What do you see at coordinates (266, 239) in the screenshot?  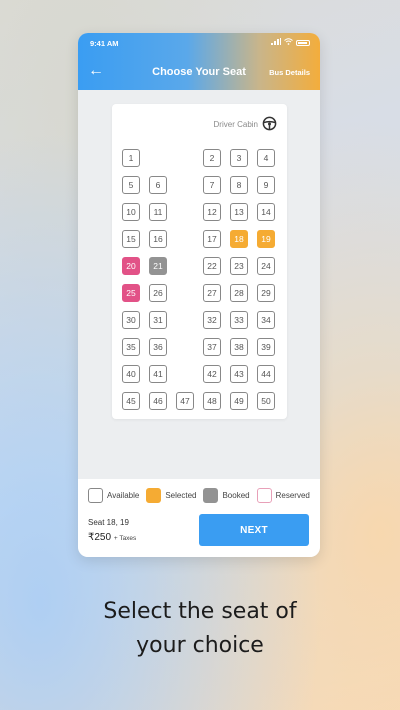 I see `seat-19: 19` at bounding box center [266, 239].